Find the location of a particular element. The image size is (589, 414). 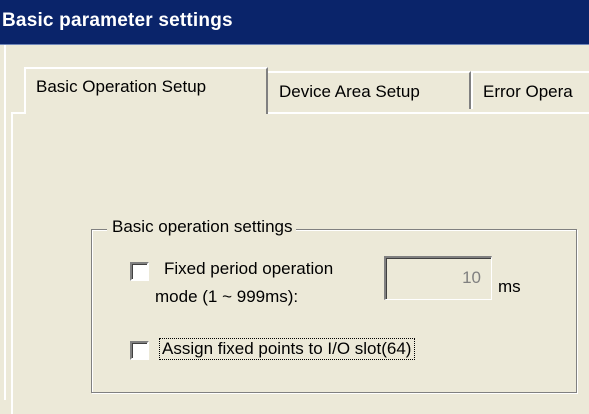

fixed-period-checkbox is located at coordinates (139, 271).